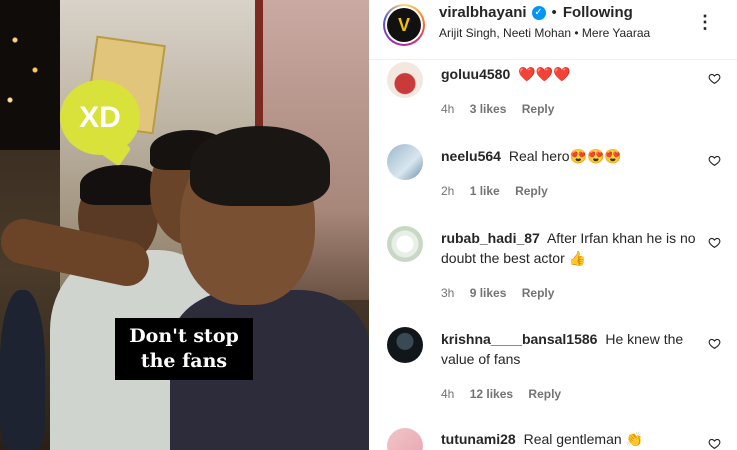  Describe the element at coordinates (184, 361) in the screenshot. I see `video-caption-line-2: the fans` at that location.